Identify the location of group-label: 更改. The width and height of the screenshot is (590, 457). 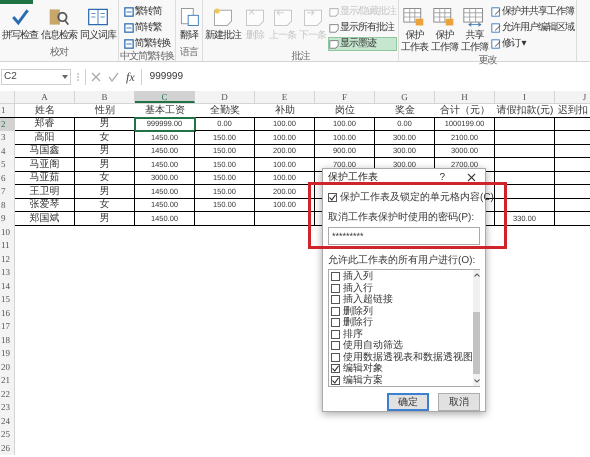
(487, 61).